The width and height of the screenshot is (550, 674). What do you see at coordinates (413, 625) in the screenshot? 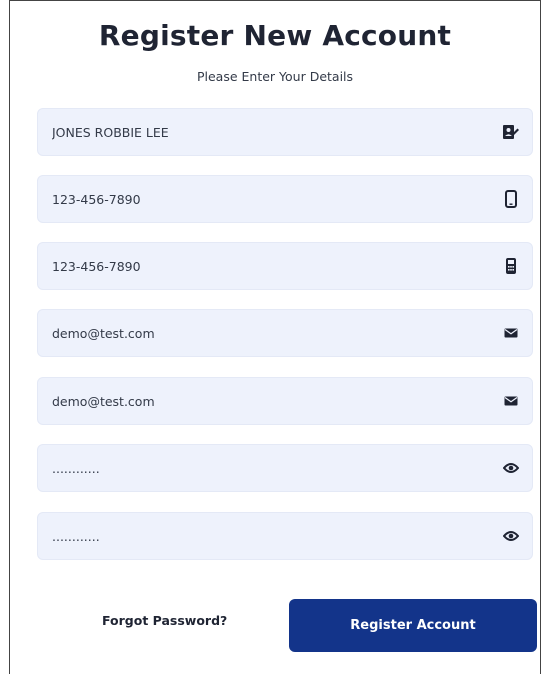
I see `register-account-button: Register Account` at bounding box center [413, 625].